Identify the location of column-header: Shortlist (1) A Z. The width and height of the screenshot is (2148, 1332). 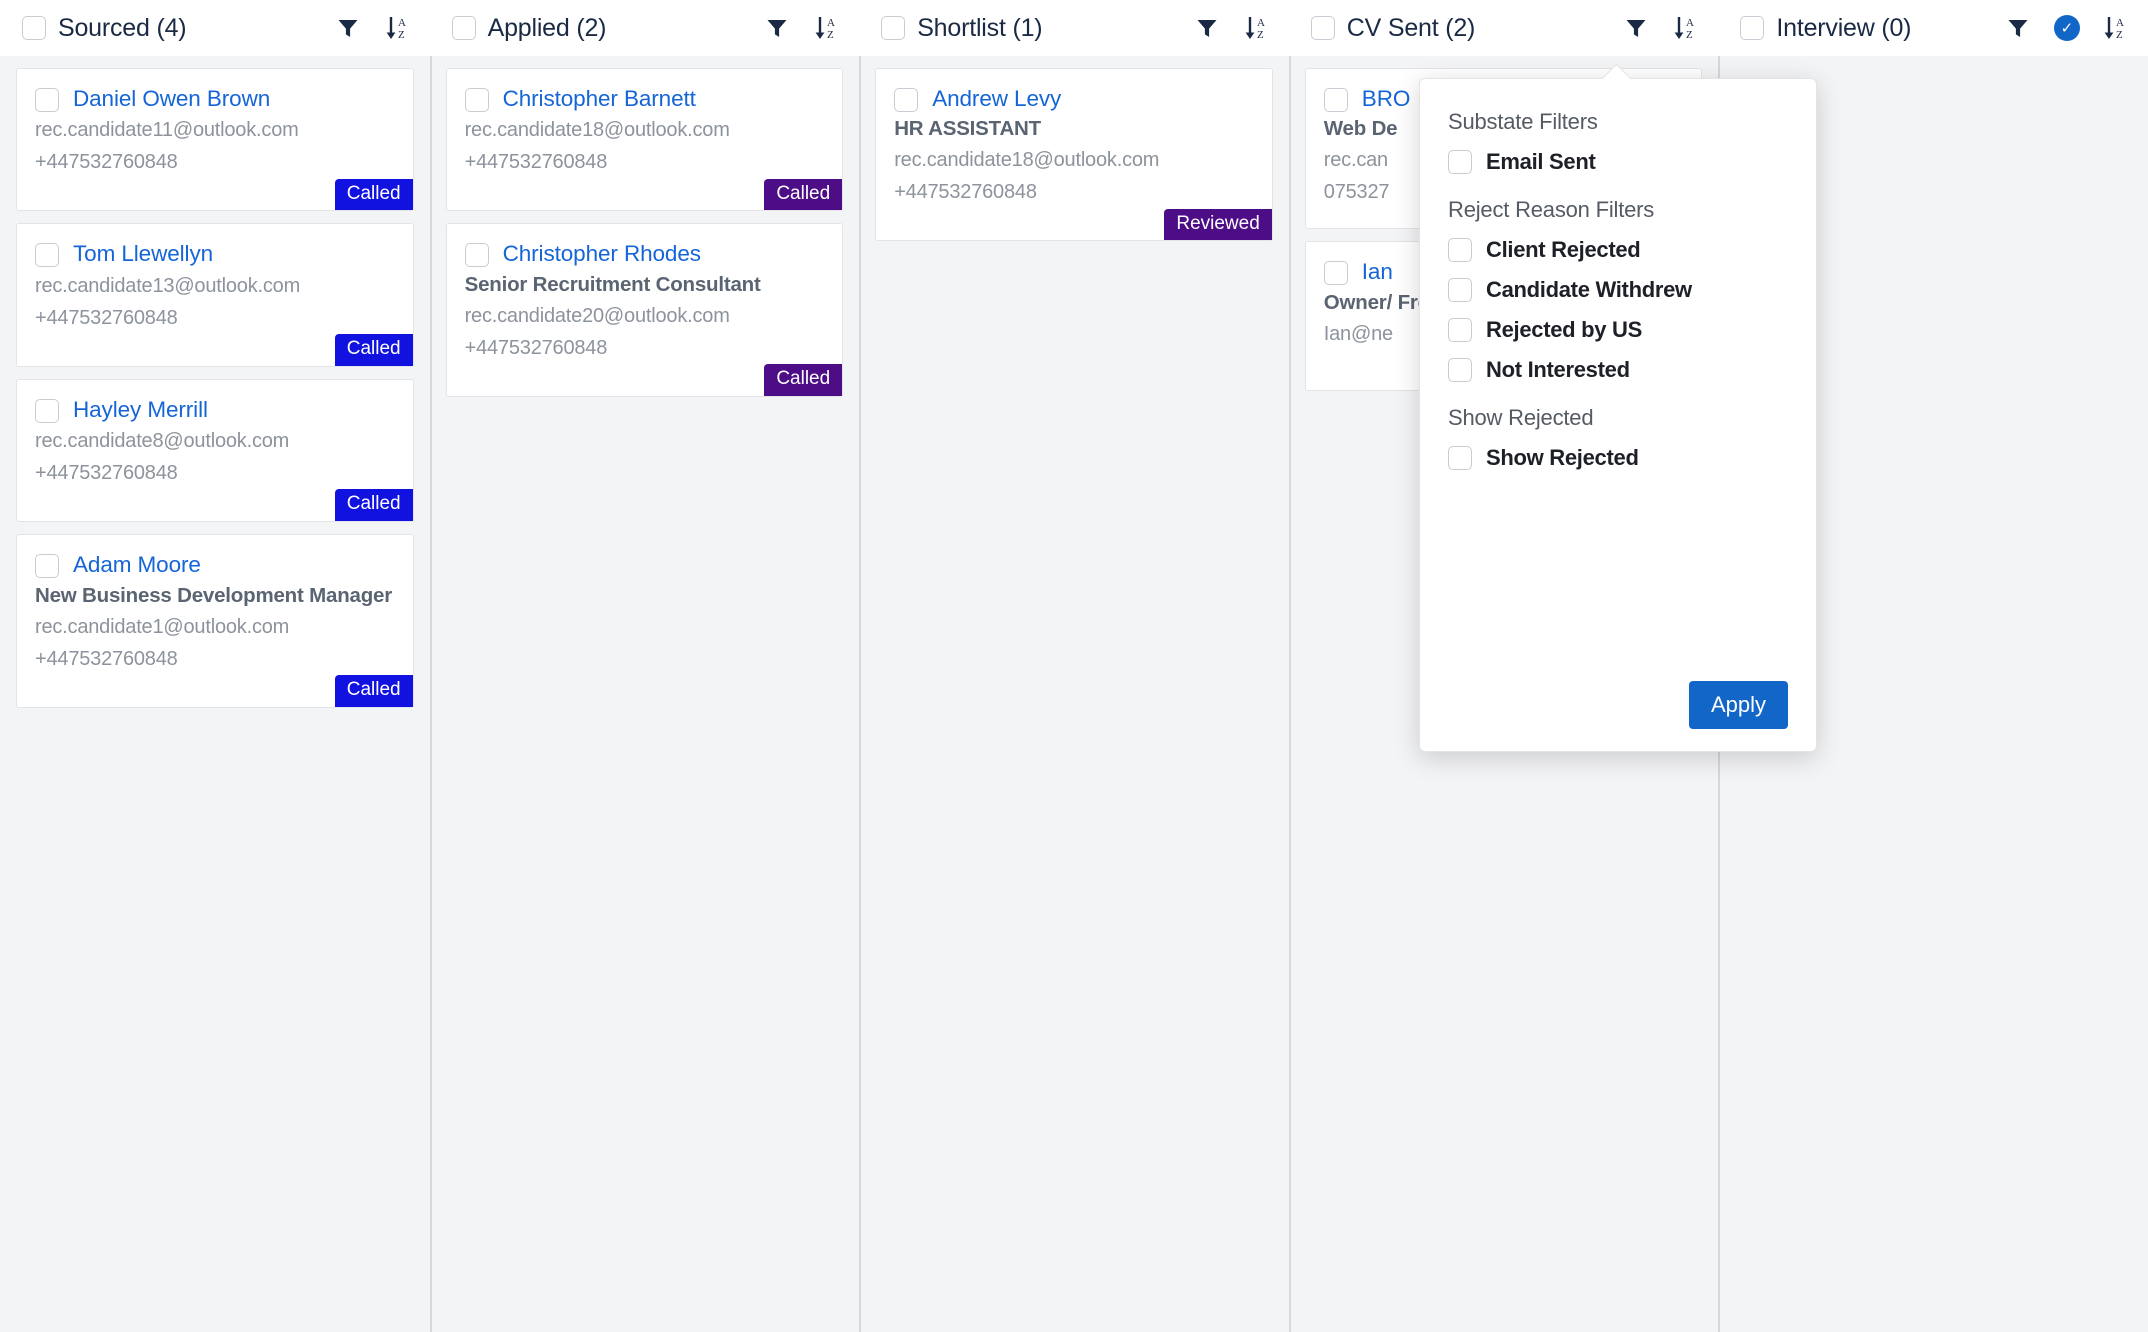
(1074, 28).